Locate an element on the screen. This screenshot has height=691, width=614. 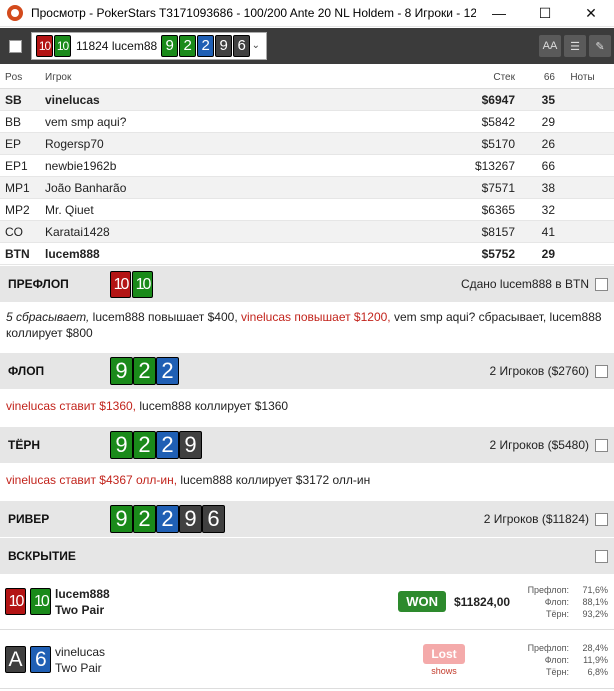
hole-card: 6 is located at coordinates (41, 659).